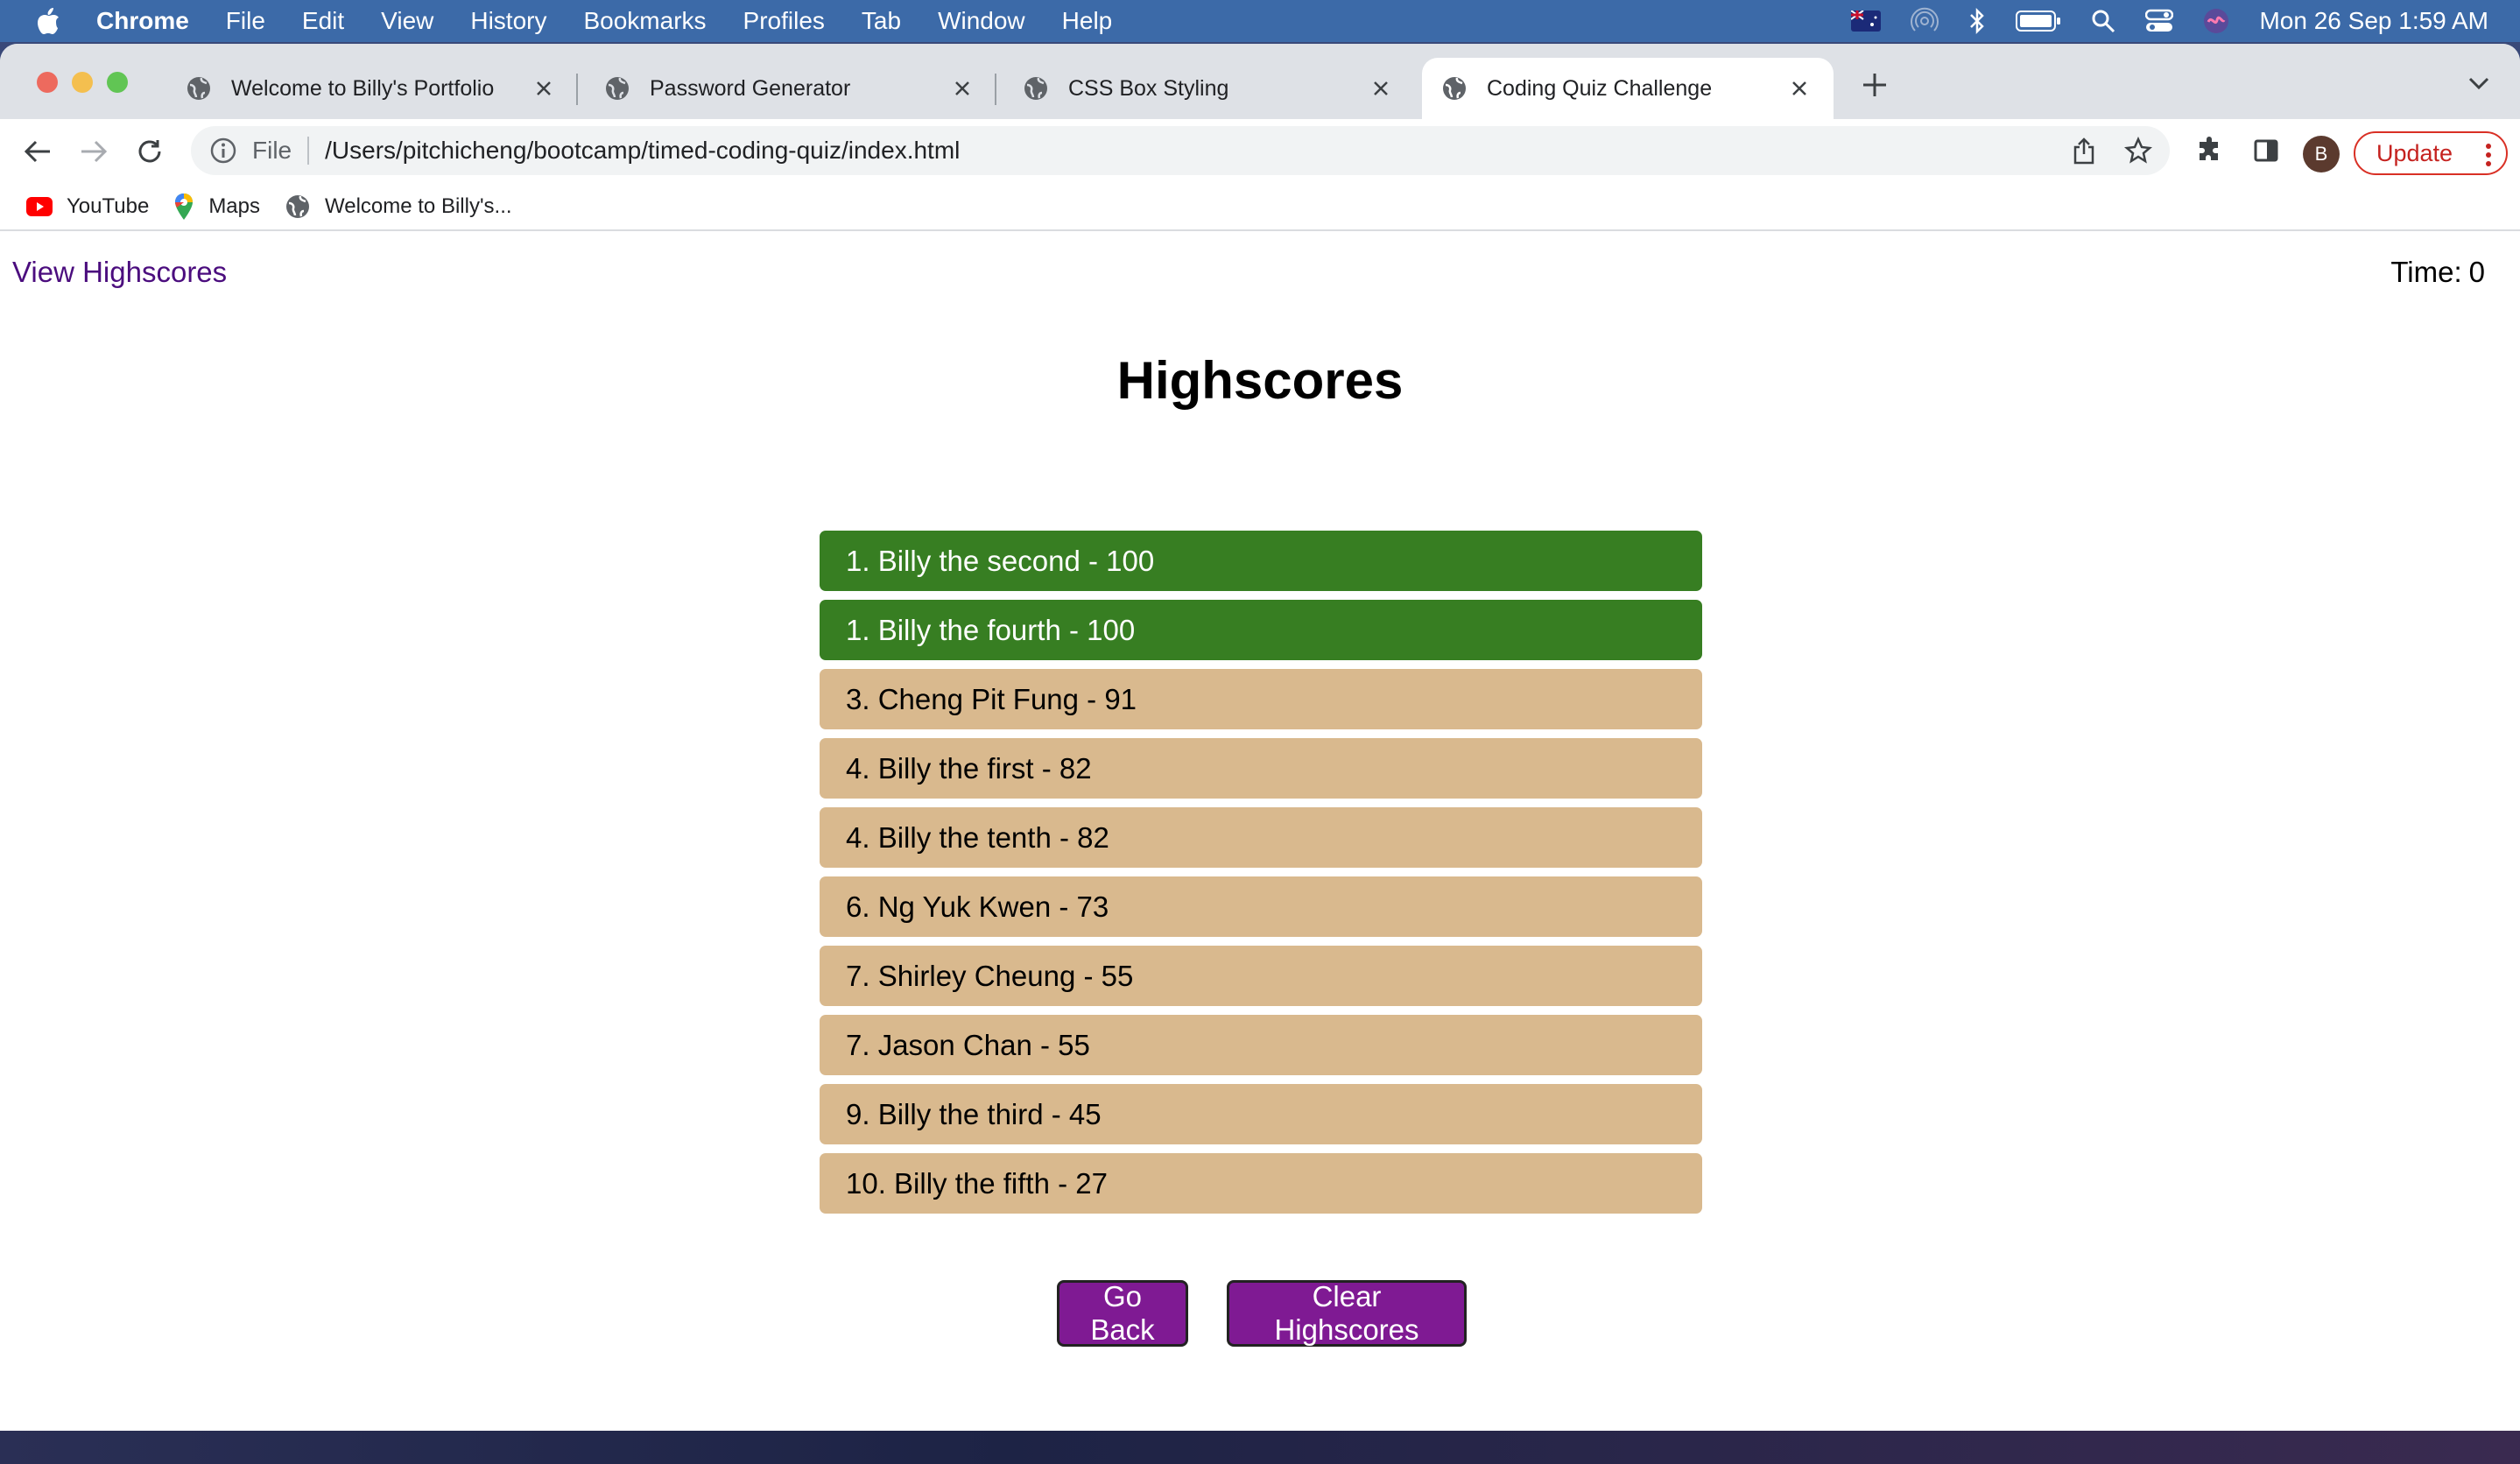 This screenshot has height=1464, width=2520. Describe the element at coordinates (1875, 87) in the screenshot. I see `new-tab-icon` at that location.